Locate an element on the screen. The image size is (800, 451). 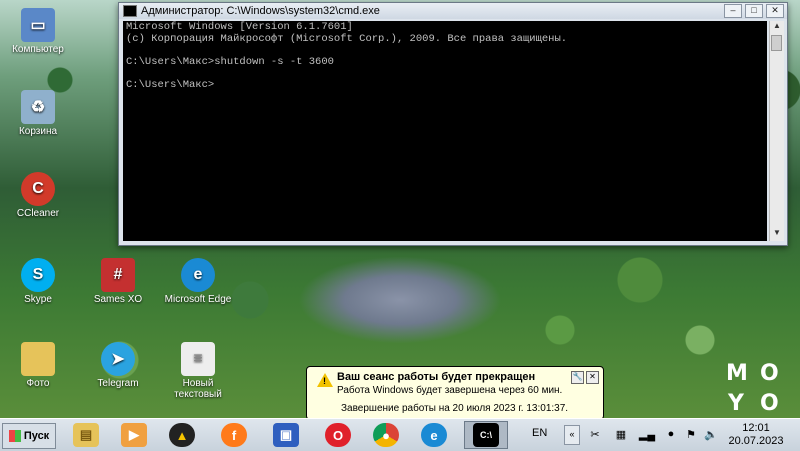
cmd-app-icon is located at coordinates (130, 11).